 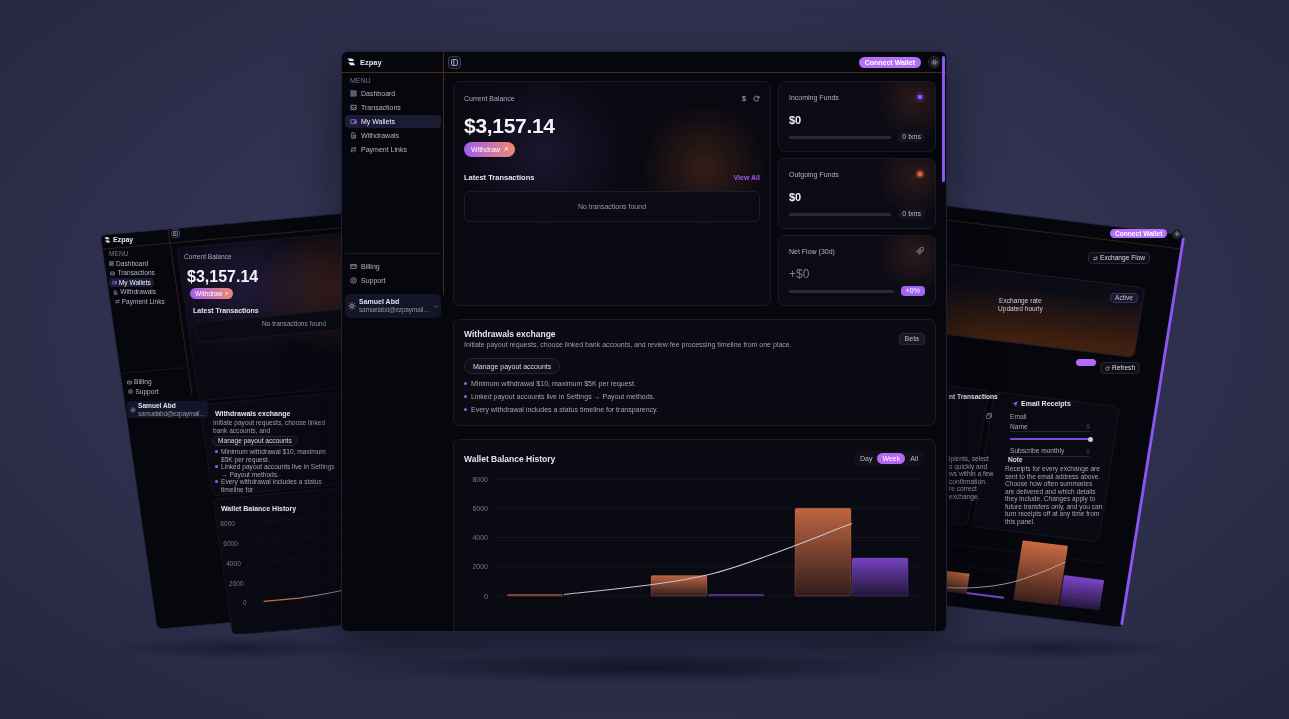 What do you see at coordinates (989, 416) in the screenshot?
I see `copy-icon` at bounding box center [989, 416].